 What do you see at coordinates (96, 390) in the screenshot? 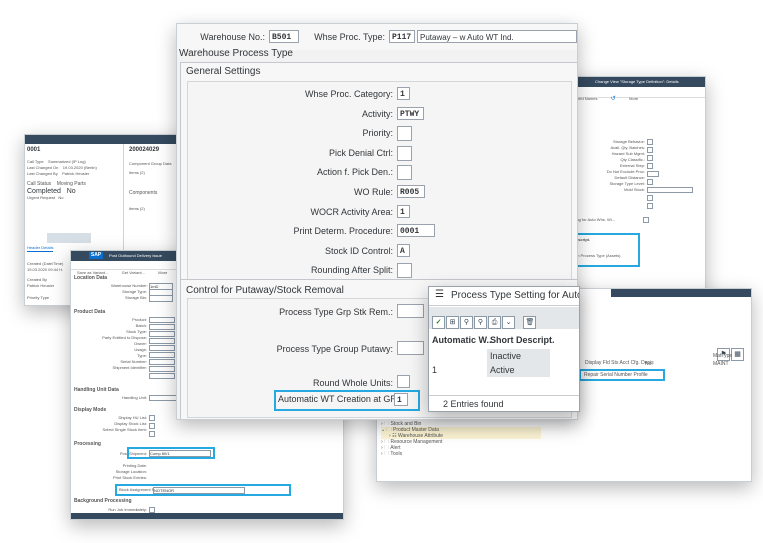
I see `section-hu: Handling Unit Data` at bounding box center [96, 390].